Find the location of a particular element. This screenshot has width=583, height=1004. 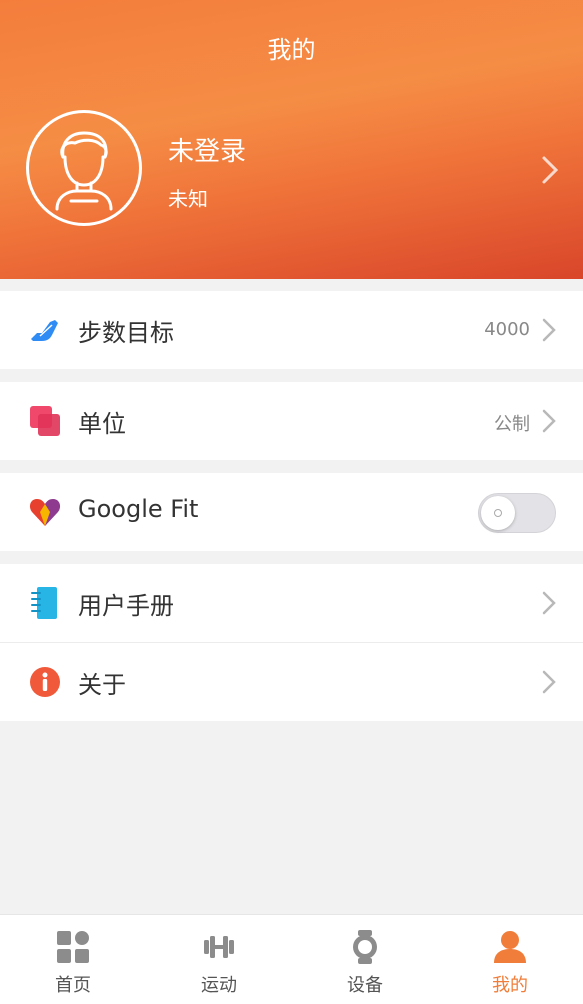

unit-value: 公制 is located at coordinates (512, 424).